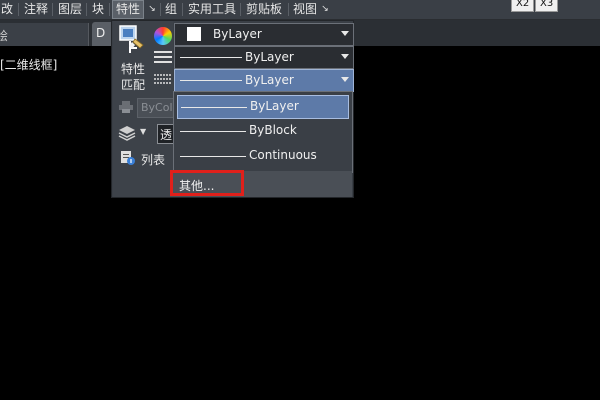 This screenshot has height=400, width=600. What do you see at coordinates (269, 80) in the screenshot?
I see `linetype-dropdown-value: ByLayer` at bounding box center [269, 80].